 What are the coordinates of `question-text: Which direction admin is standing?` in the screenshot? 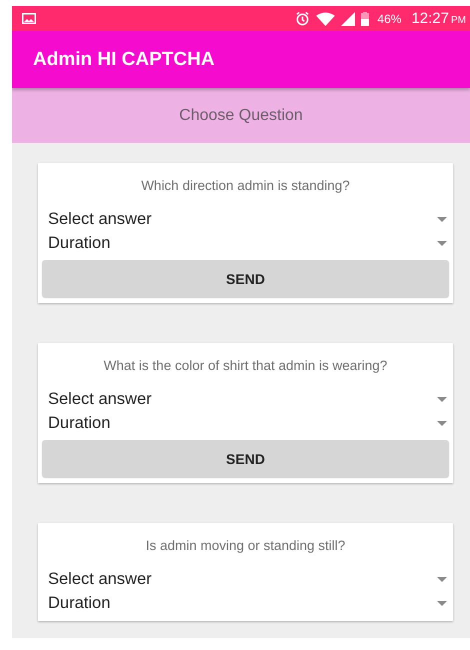 It's located at (245, 185).